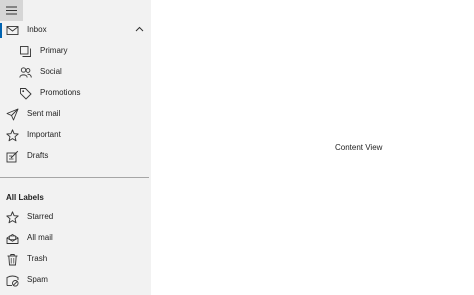 This screenshot has width=474, height=295. I want to click on nav-item-label: Drafts, so click(38, 155).